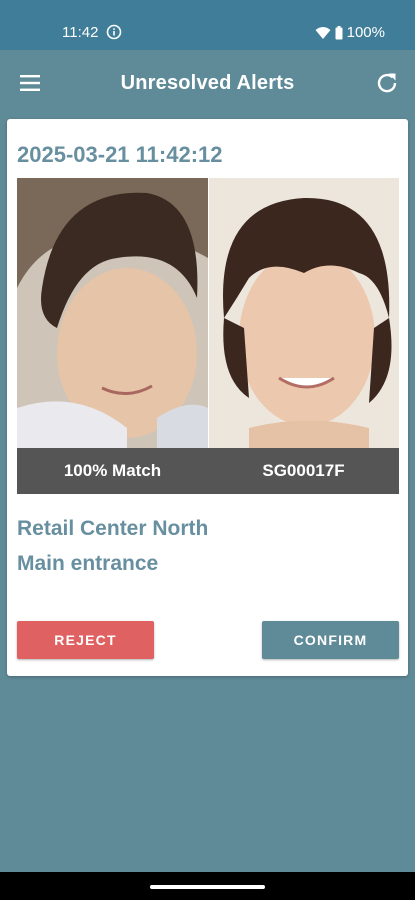  I want to click on home-gesture-handle, so click(207, 887).